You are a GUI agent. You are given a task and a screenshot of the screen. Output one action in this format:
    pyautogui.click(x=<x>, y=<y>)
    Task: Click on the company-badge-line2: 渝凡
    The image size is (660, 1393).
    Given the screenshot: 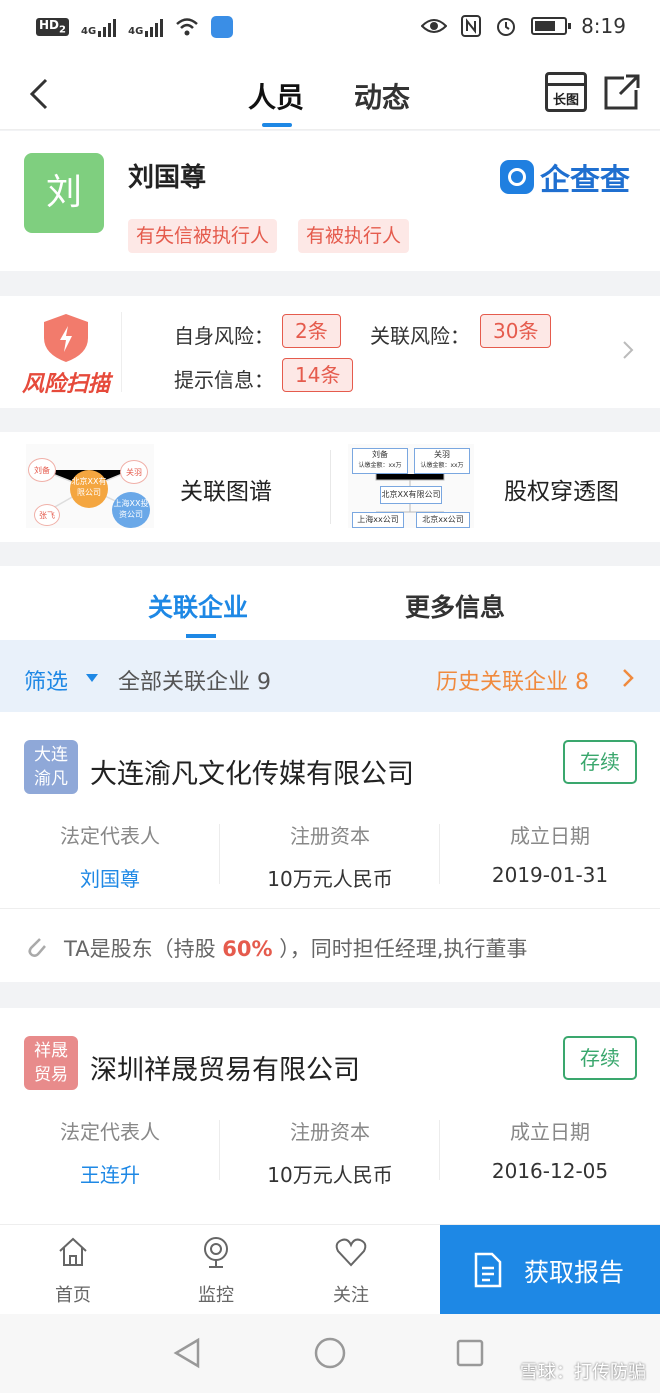 What is the action you would take?
    pyautogui.click(x=51, y=779)
    